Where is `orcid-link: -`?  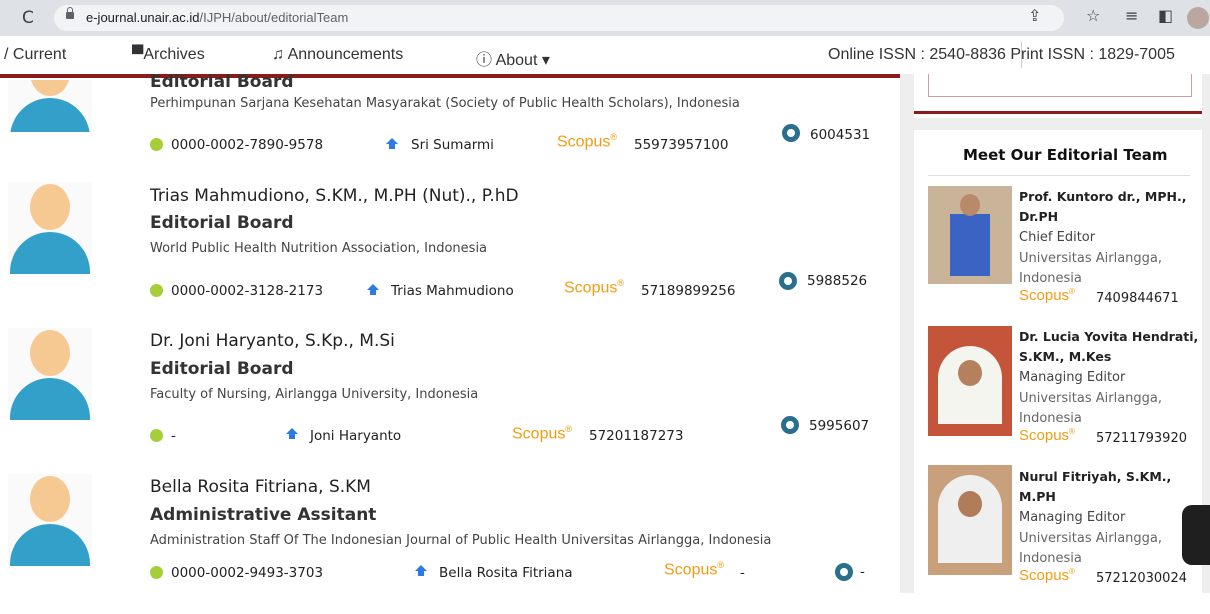 orcid-link: - is located at coordinates (173, 436).